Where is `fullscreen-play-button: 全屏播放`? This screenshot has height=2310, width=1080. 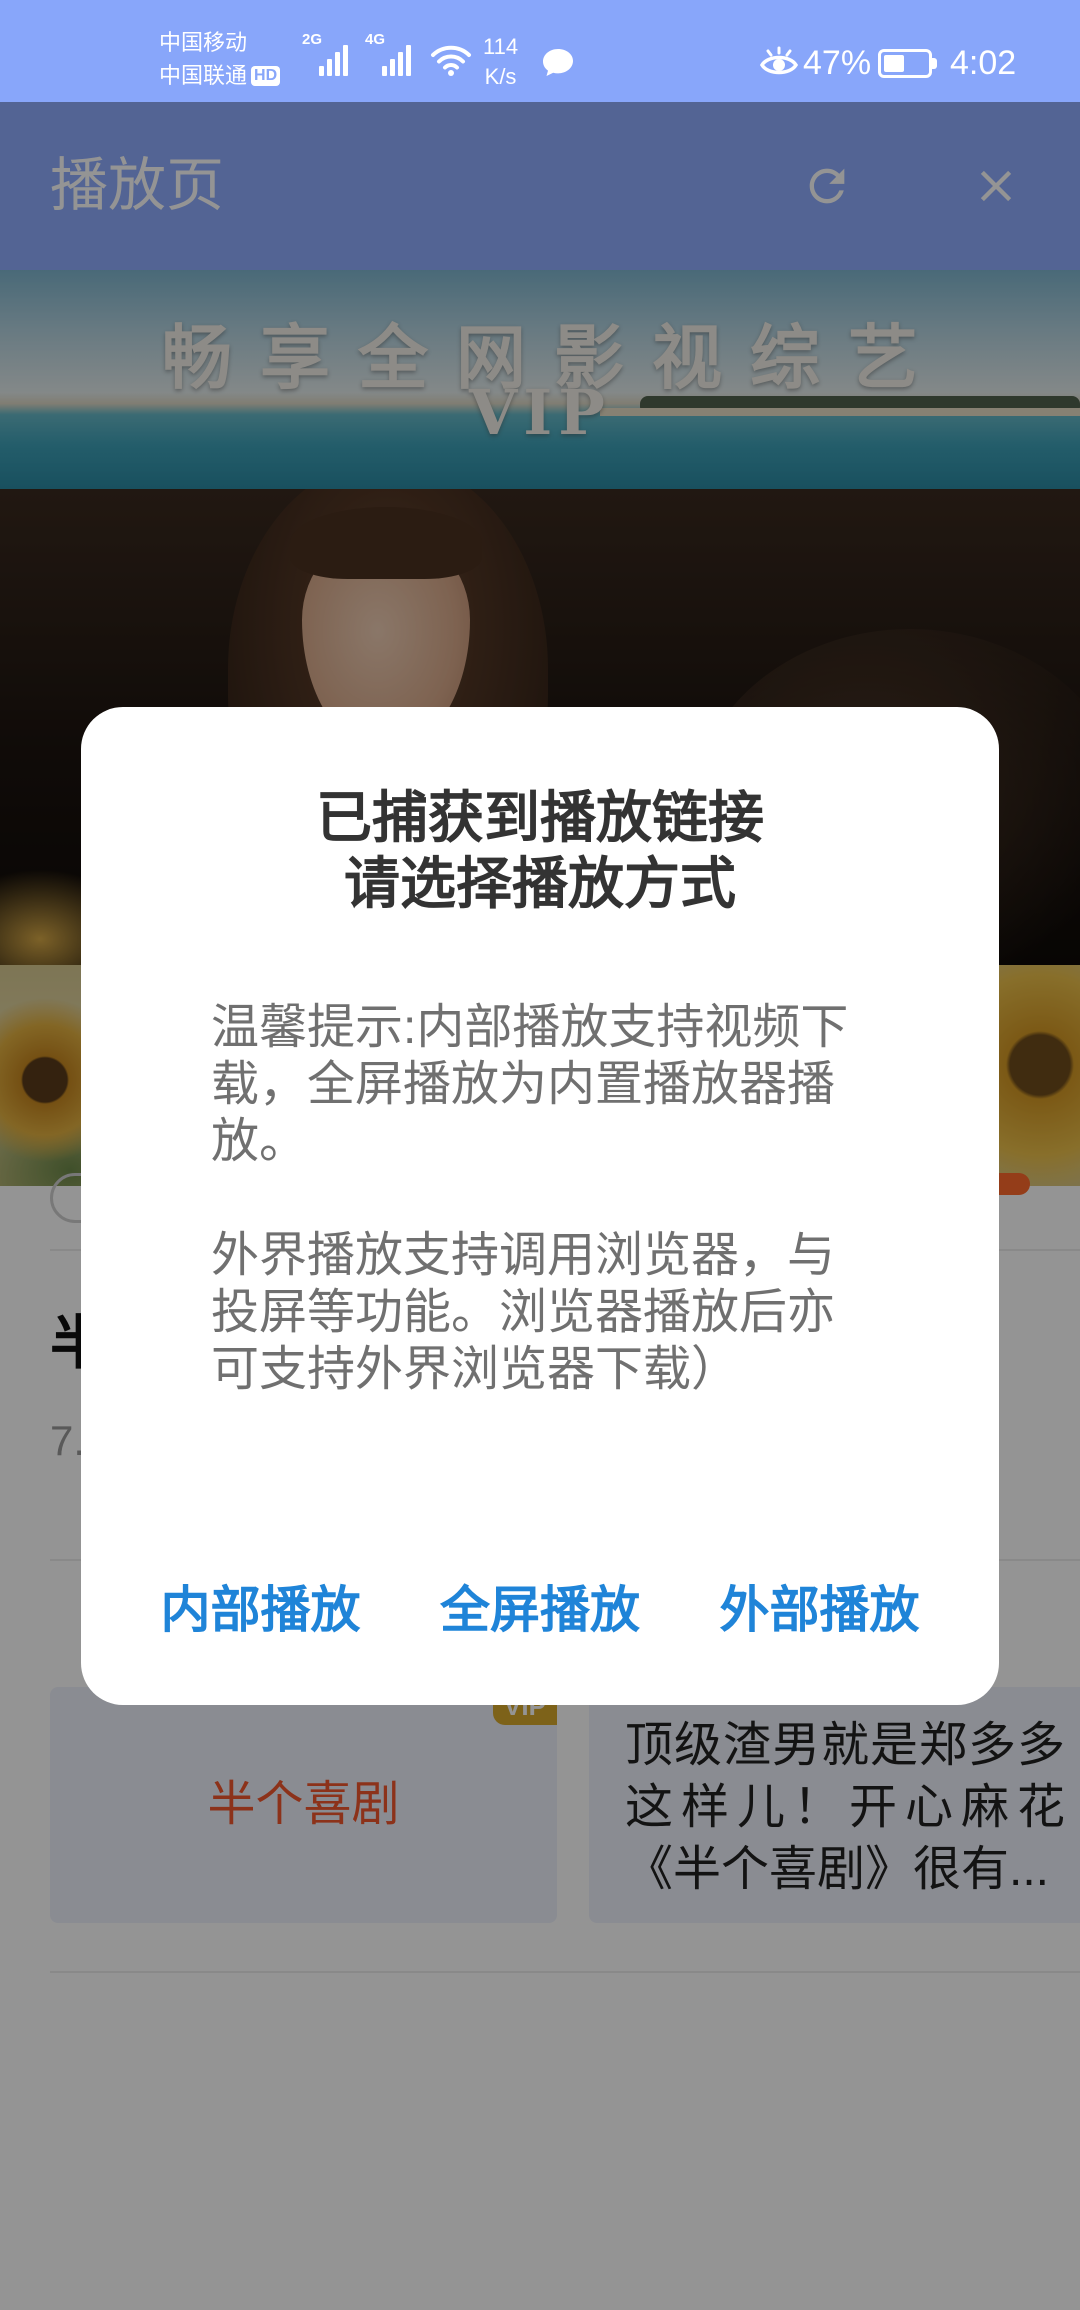 fullscreen-play-button: 全屏播放 is located at coordinates (540, 1610).